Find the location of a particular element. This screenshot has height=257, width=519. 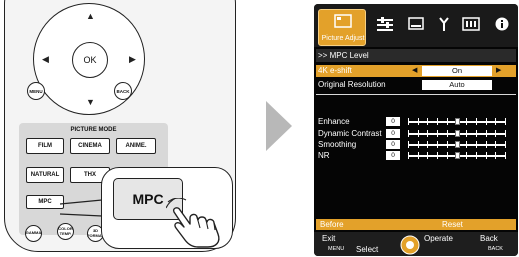

menu-row-4k-eshift: 4K e-shift ◀ On ▶ is located at coordinates (416, 71).